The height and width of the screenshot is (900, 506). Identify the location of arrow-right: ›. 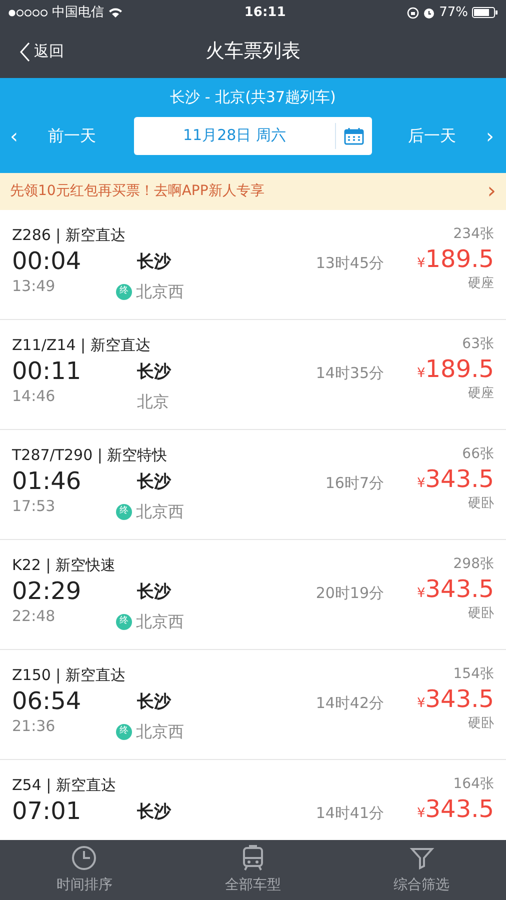
(490, 136).